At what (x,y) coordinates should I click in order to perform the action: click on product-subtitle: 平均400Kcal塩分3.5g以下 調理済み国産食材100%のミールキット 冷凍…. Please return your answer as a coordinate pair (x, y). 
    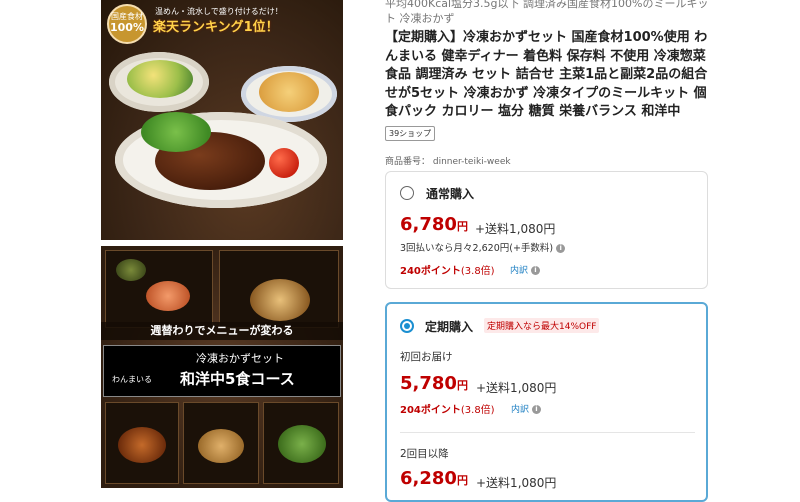
    Looking at the image, I should click on (547, 12).